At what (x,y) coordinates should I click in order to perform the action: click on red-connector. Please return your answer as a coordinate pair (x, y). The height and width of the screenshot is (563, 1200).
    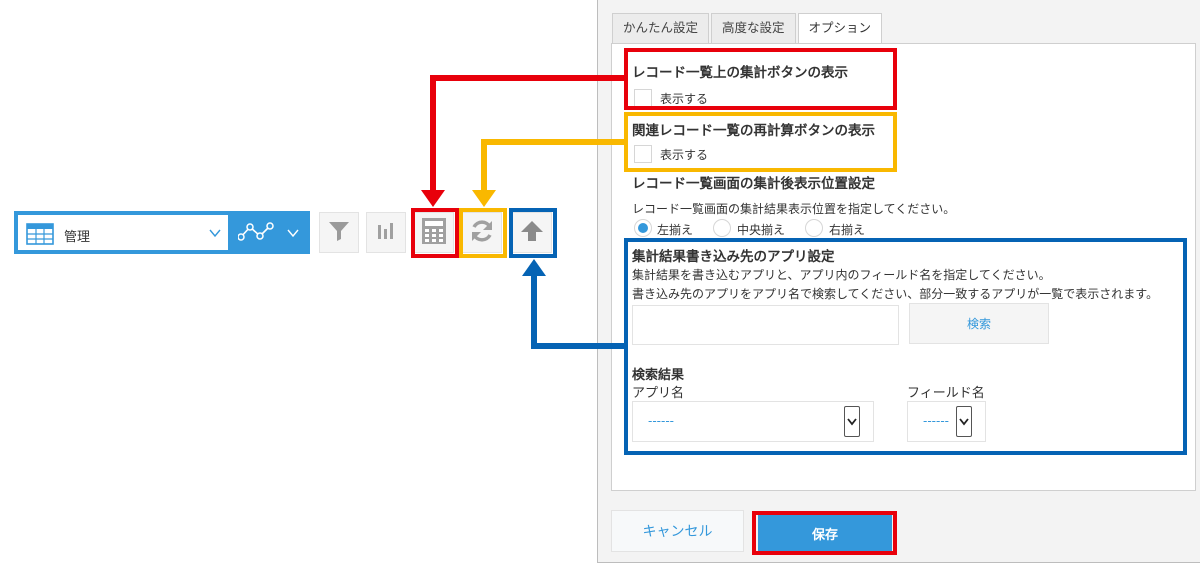
    Looking at the image, I should click on (528, 133).